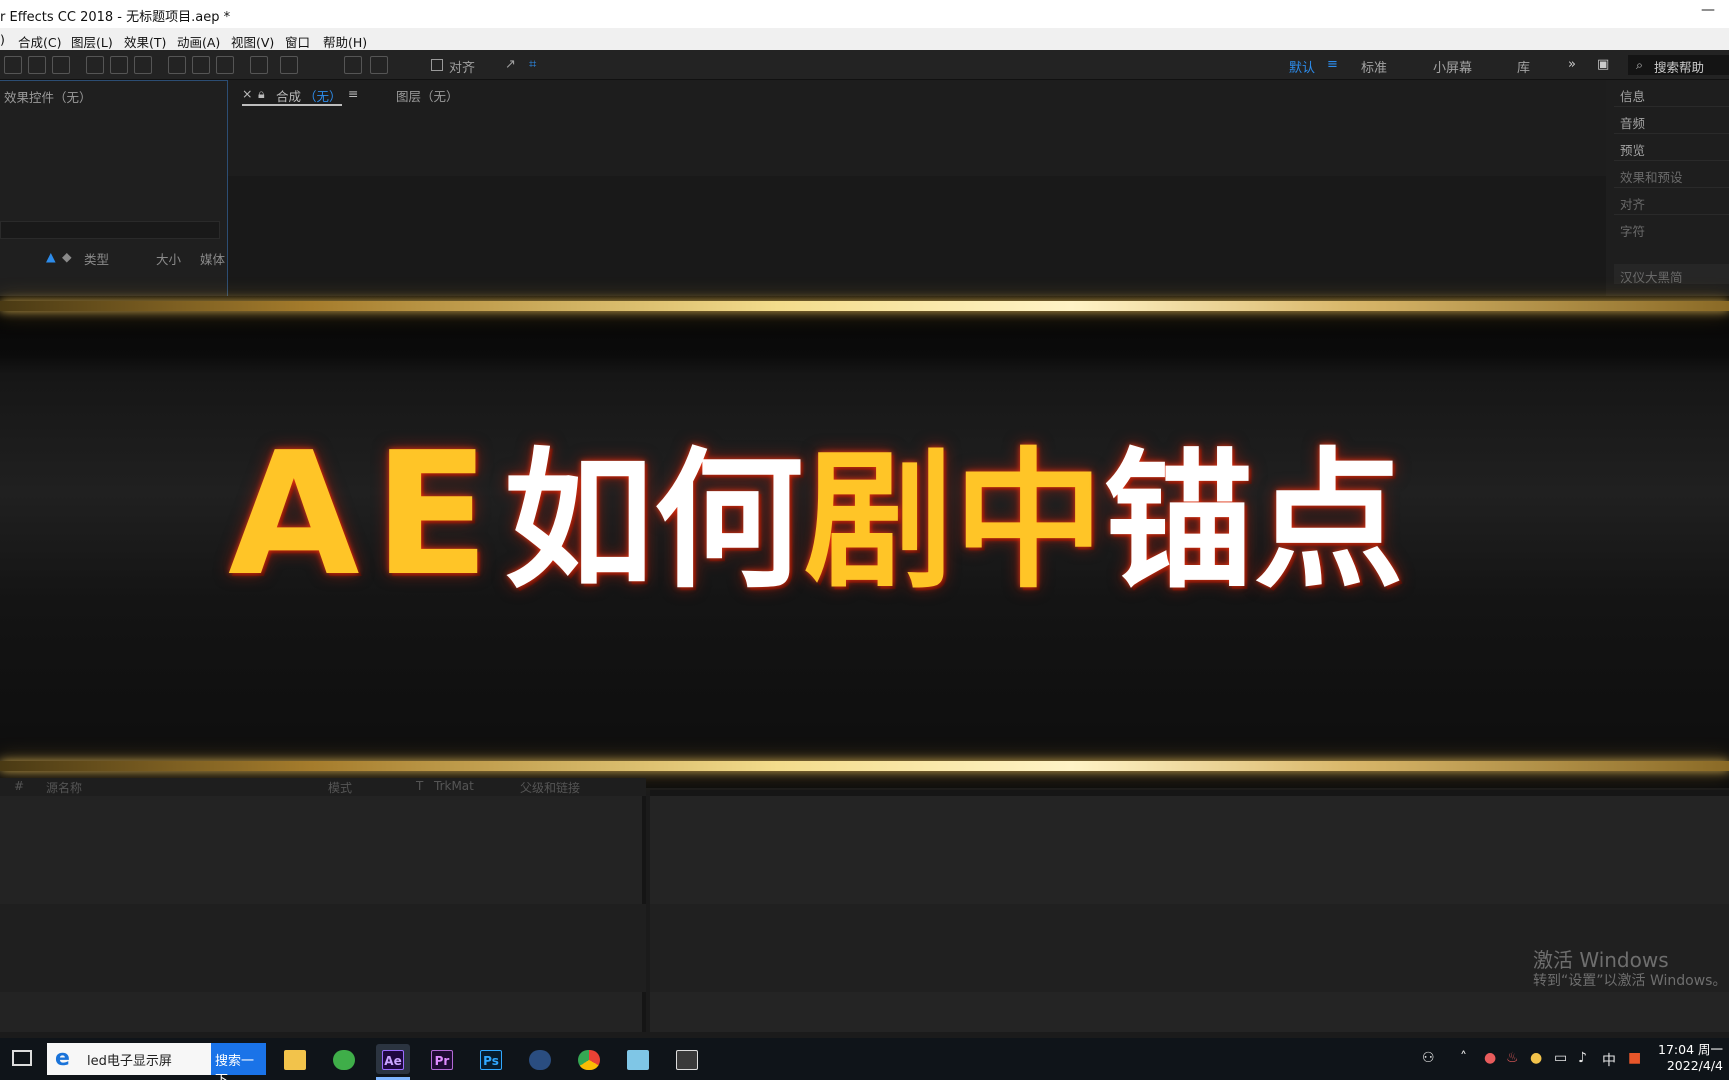 The height and width of the screenshot is (1080, 1729). I want to click on label-tag-icon: ◆, so click(67, 256).